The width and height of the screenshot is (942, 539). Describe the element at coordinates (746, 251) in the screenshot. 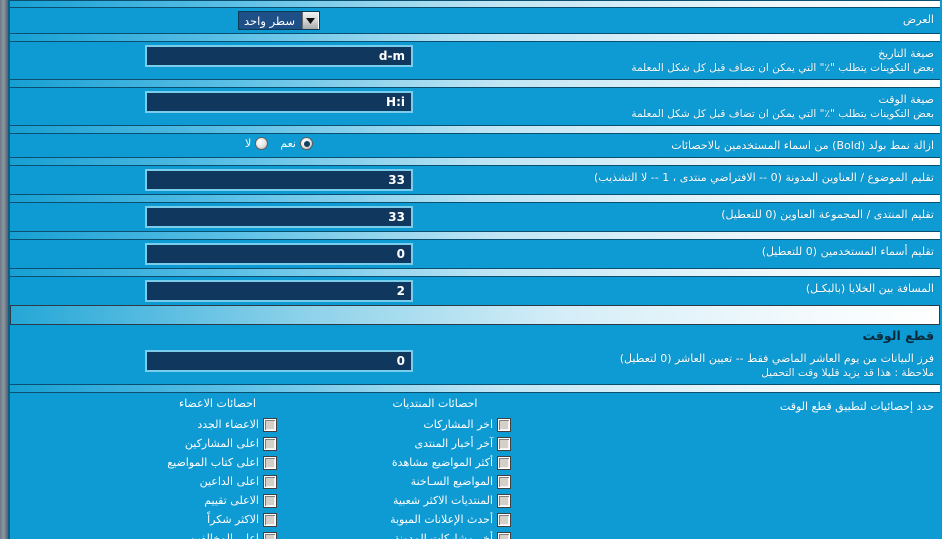

I see `row-trim-users-label: تقليم أسماء المستخدمين (0 للتعطيل)` at that location.